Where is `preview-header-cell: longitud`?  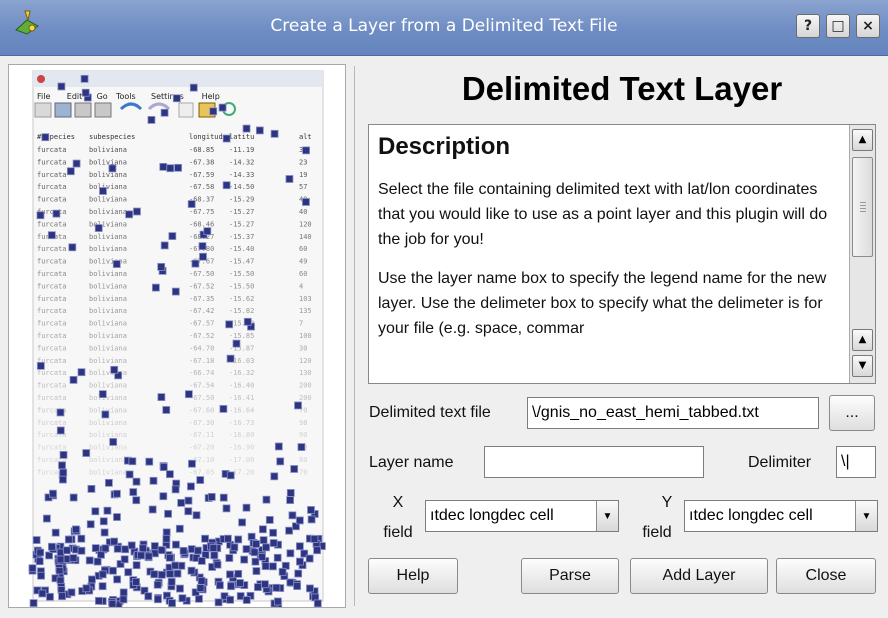 preview-header-cell: longitud is located at coordinates (206, 137).